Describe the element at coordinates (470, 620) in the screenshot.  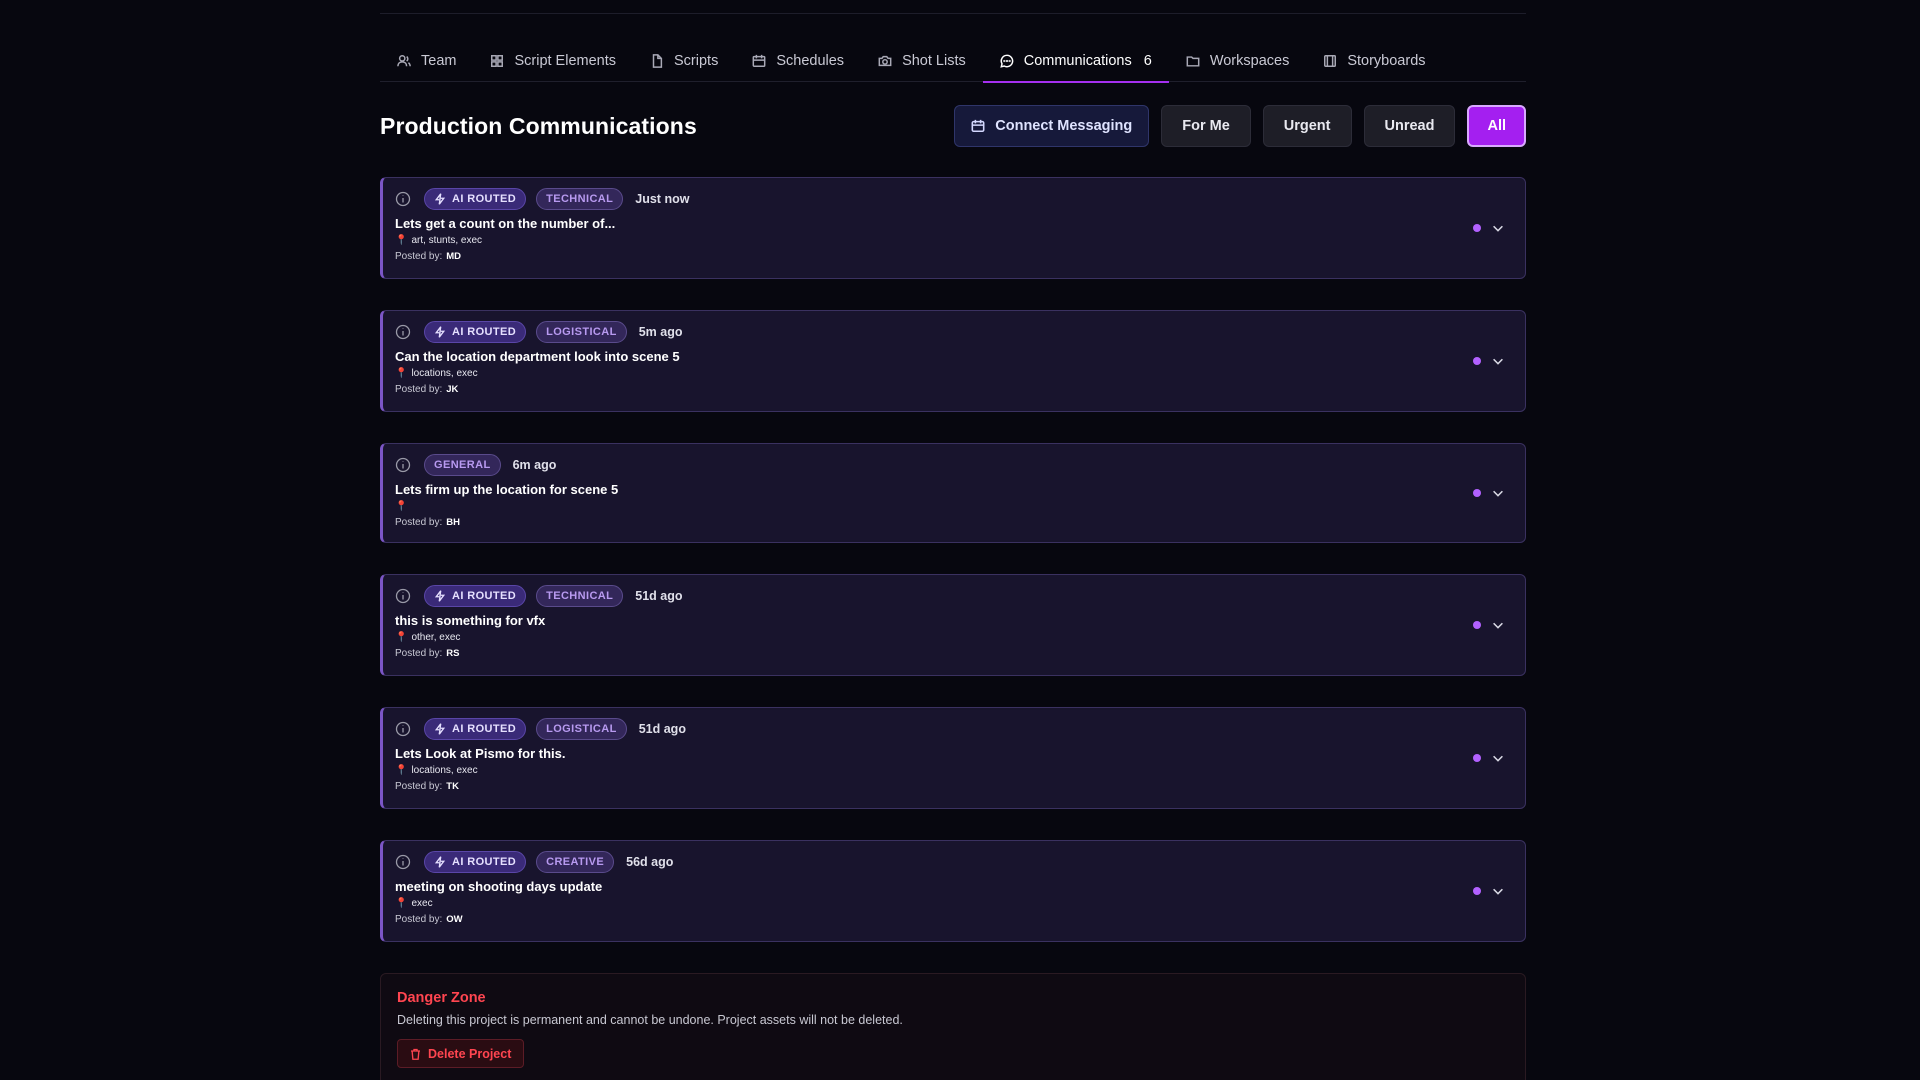
I see `message-title: this is something for vfx` at that location.